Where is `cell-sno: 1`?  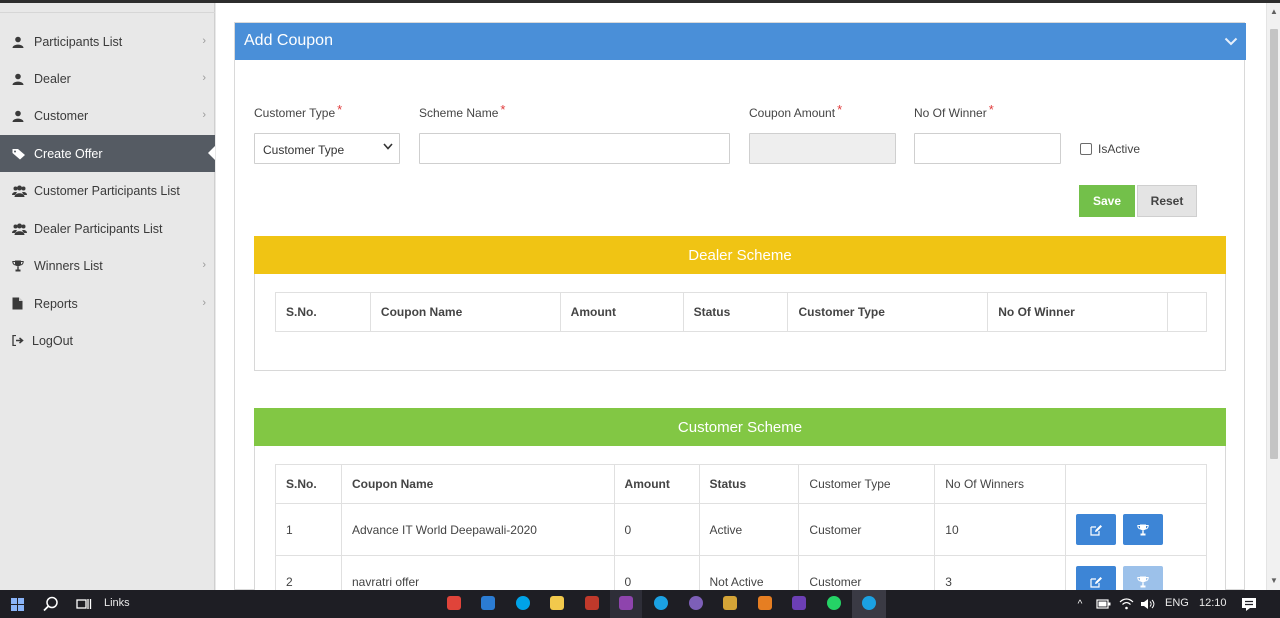 cell-sno: 1 is located at coordinates (308, 529).